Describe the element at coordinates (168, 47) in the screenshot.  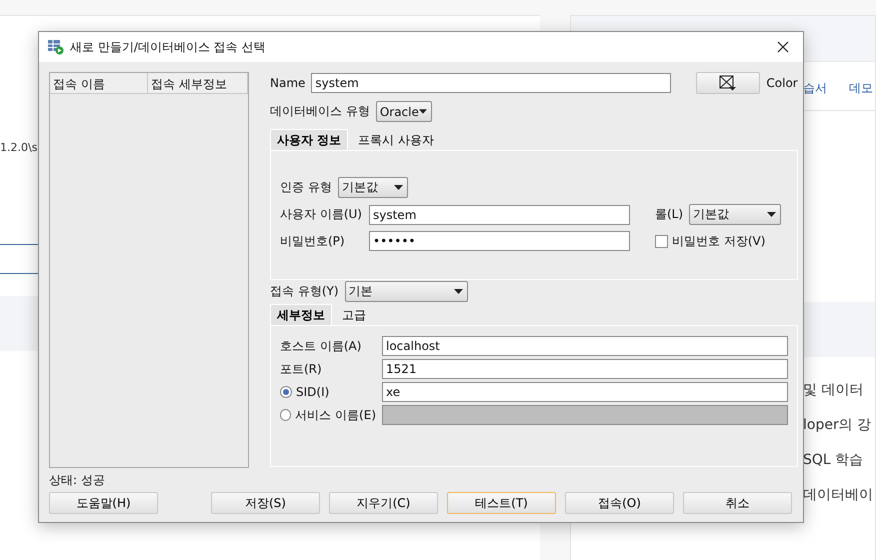
I see `window-title: 새로 만들기/데이터베이스 접속 선택` at that location.